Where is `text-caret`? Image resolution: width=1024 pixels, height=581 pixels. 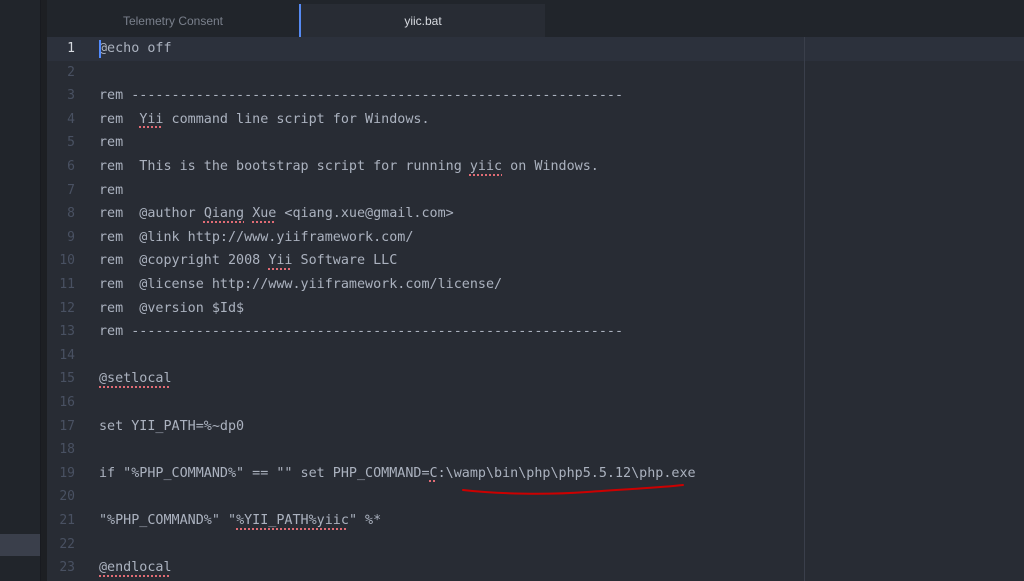 text-caret is located at coordinates (100, 49).